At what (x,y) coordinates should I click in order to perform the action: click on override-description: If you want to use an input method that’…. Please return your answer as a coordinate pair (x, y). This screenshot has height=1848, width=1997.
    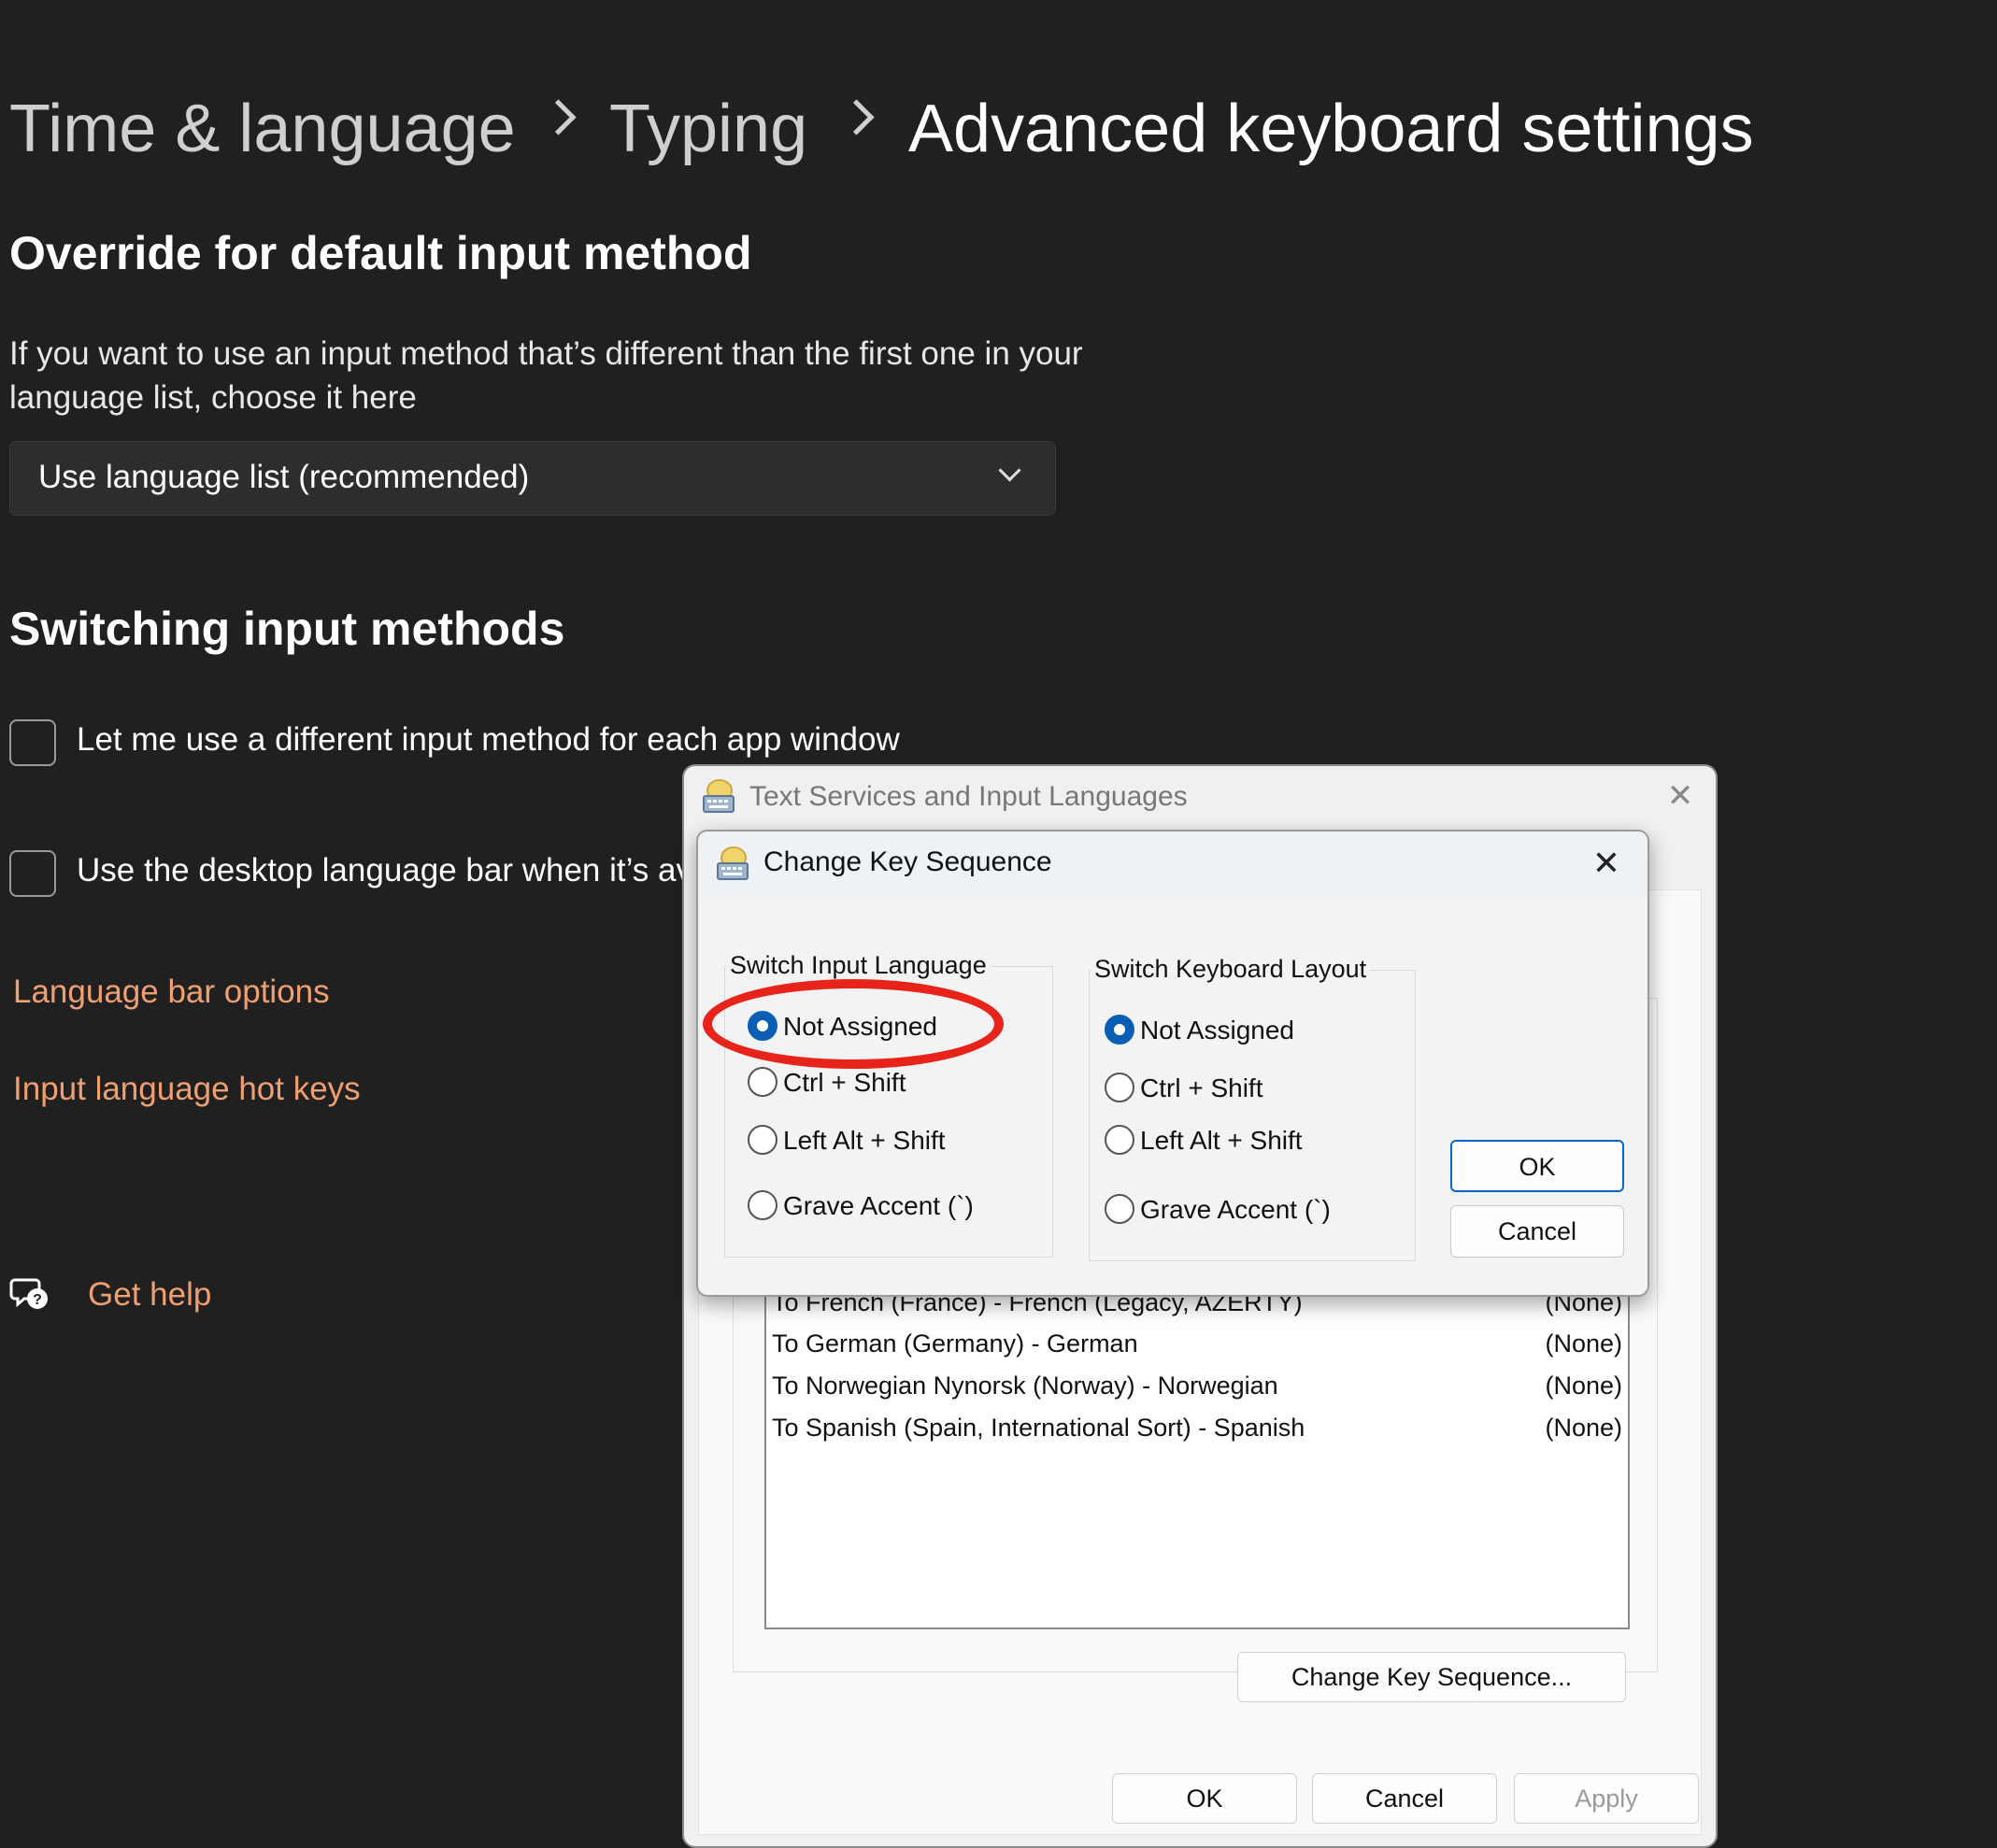
    Looking at the image, I should click on (546, 375).